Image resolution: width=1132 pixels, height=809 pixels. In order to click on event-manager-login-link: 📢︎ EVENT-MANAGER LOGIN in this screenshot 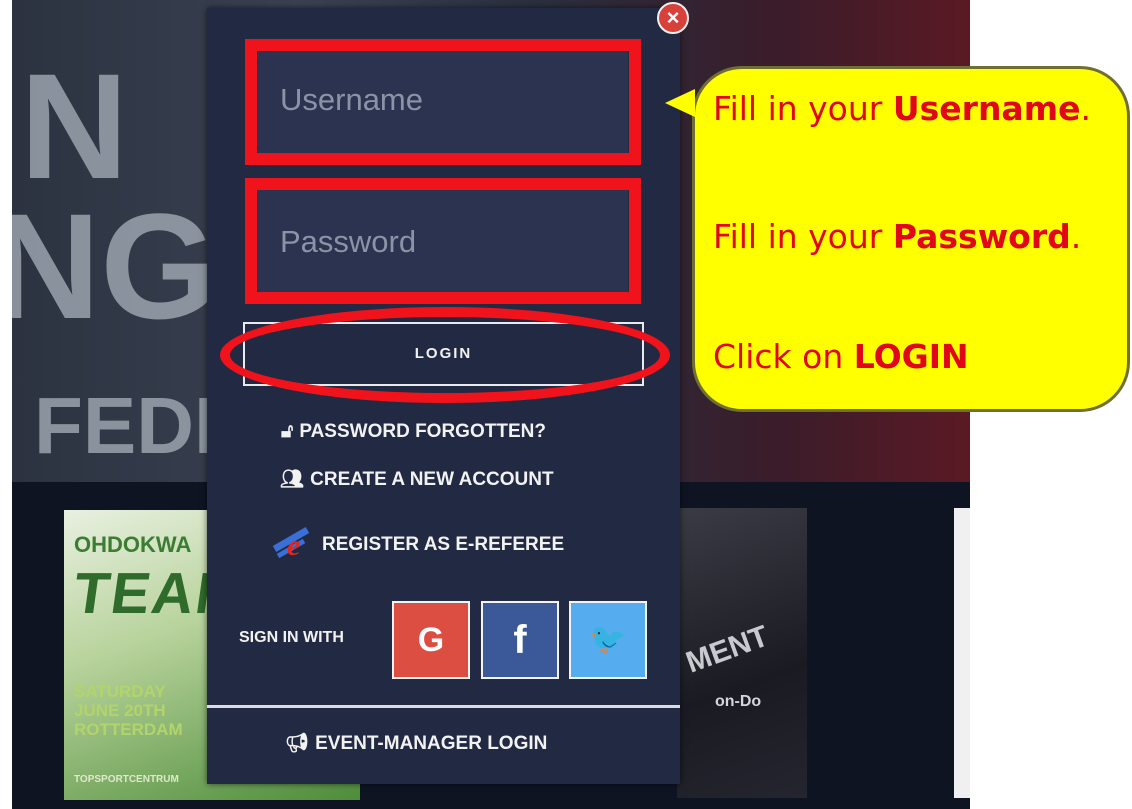, I will do `click(416, 743)`.